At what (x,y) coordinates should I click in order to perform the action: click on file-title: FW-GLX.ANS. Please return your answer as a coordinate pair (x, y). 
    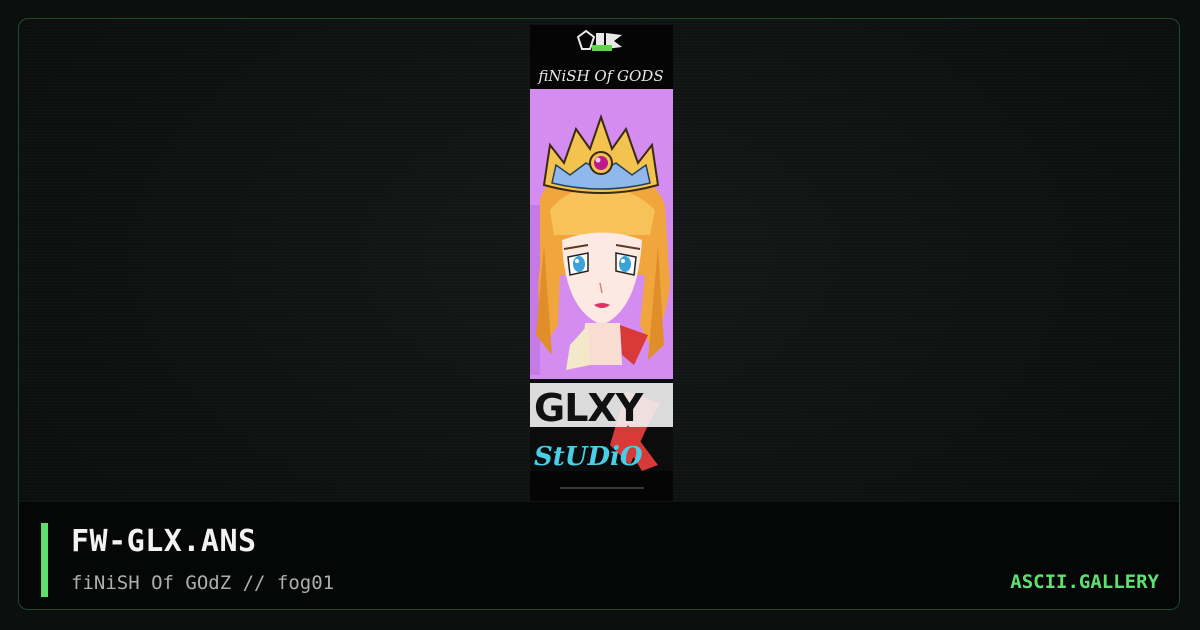
    Looking at the image, I should click on (164, 541).